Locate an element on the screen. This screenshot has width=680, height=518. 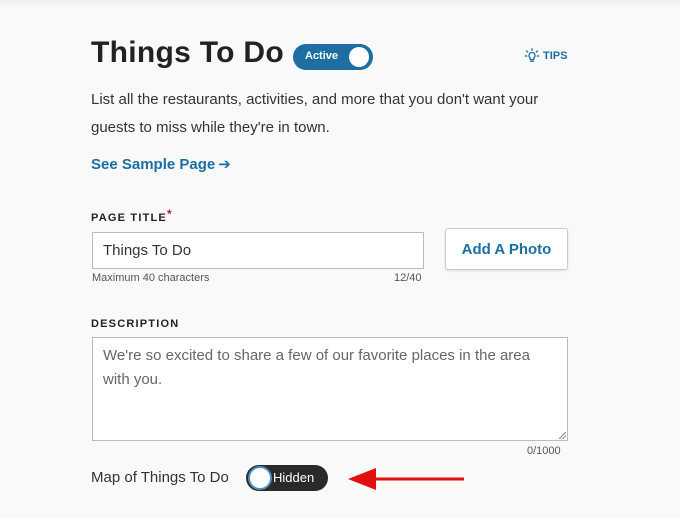
page-title-counter: 12/40 is located at coordinates (408, 278).